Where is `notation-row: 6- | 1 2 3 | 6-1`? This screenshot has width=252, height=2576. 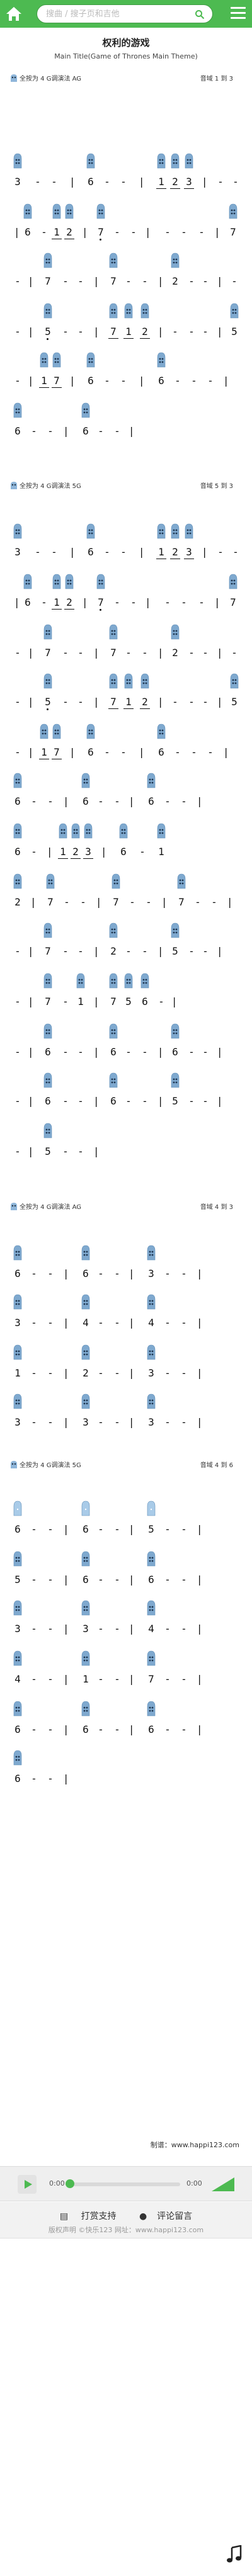 notation-row: 6- | 1 2 3 | 6-1 is located at coordinates (126, 841).